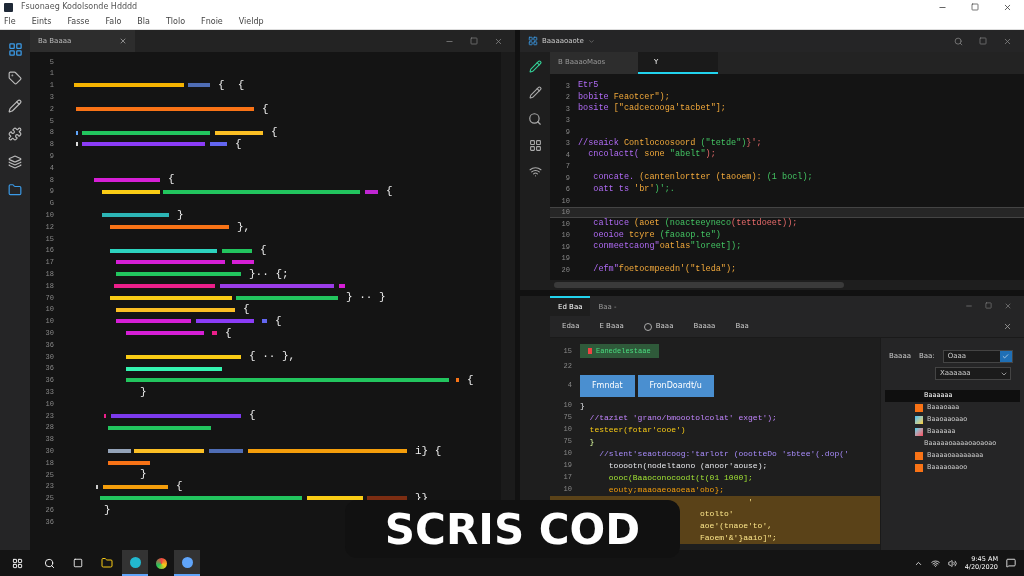  I want to click on code-line: cncolactt( sone "abelt");, so click(651, 155).